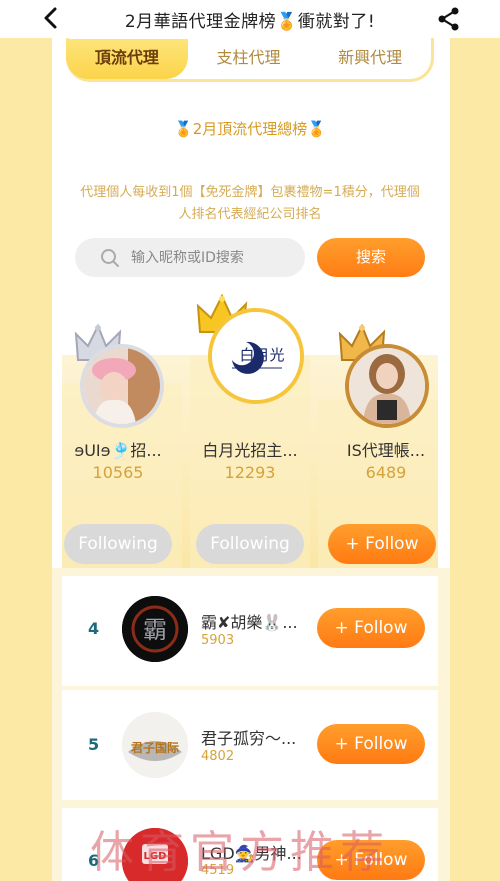  What do you see at coordinates (118, 472) in the screenshot?
I see `podium-score-rank-2: 10565` at bounding box center [118, 472].